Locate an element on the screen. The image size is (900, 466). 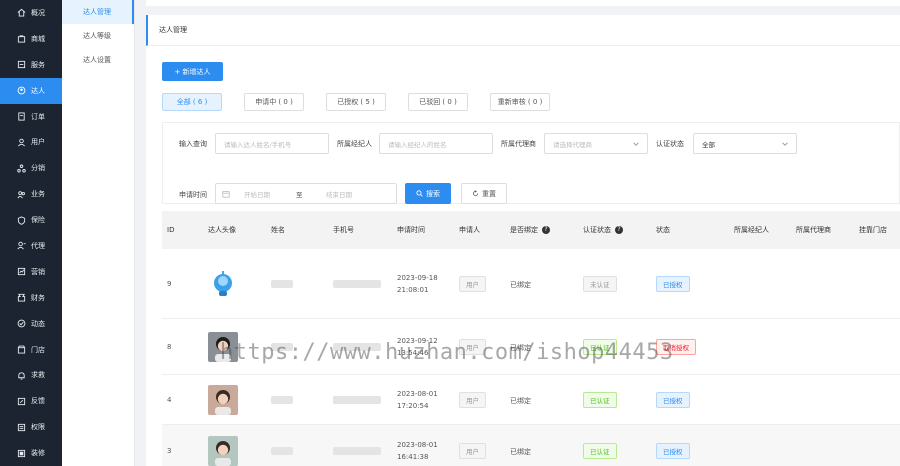
nav-item-service: 服务 is located at coordinates (31, 65).